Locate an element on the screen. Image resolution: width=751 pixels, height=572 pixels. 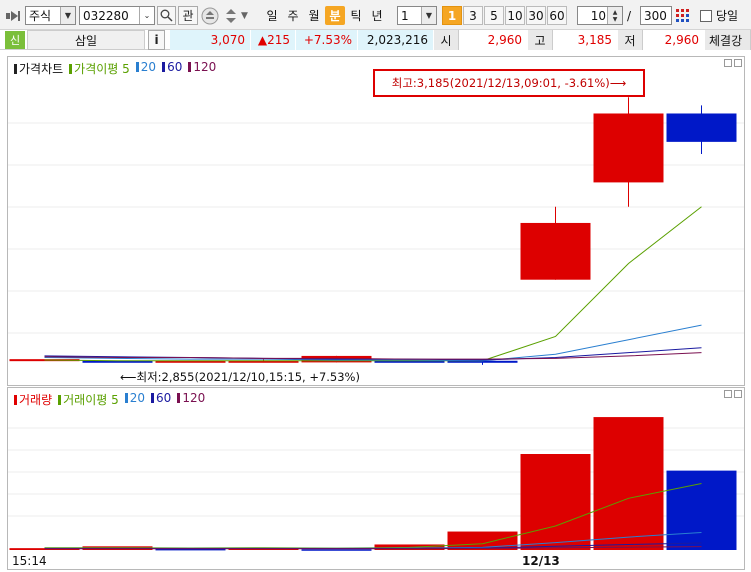
count-total: 300 is located at coordinates (656, 15).